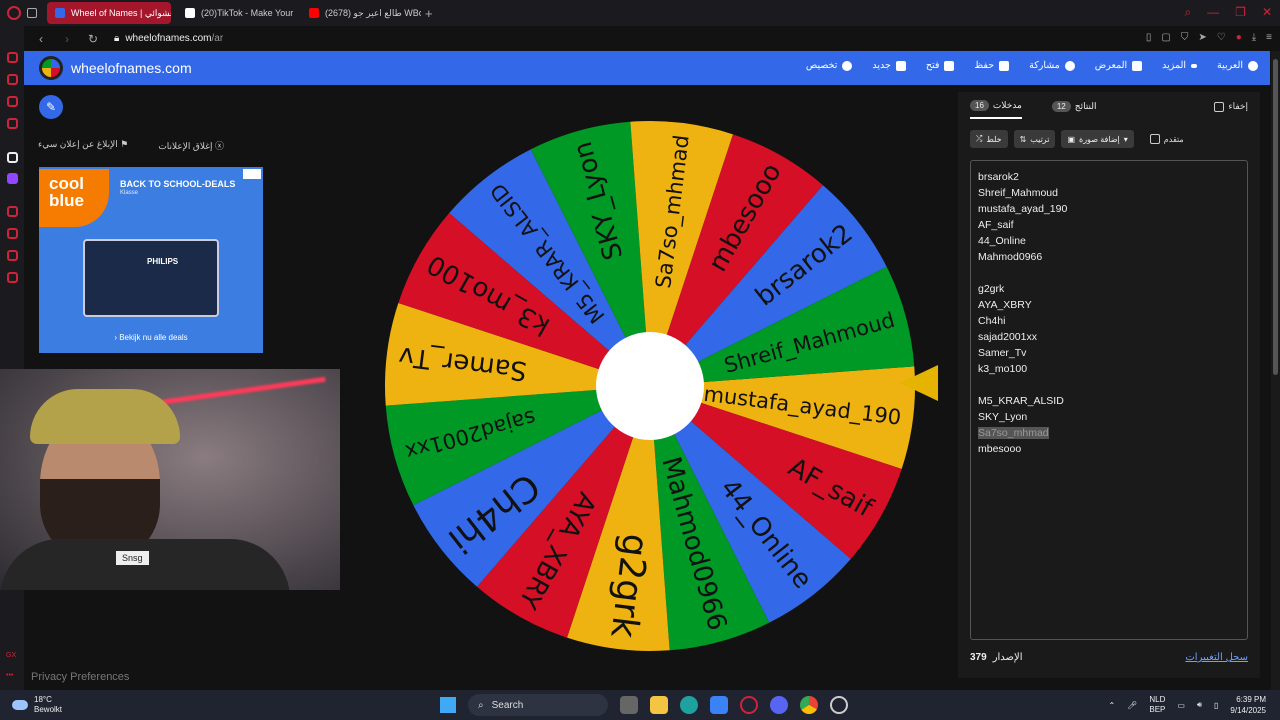 The image size is (1280, 720). Describe the element at coordinates (361, 13) in the screenshot. I see `tab-youtube: (2678) طالع اعير جو WBoY` at that location.